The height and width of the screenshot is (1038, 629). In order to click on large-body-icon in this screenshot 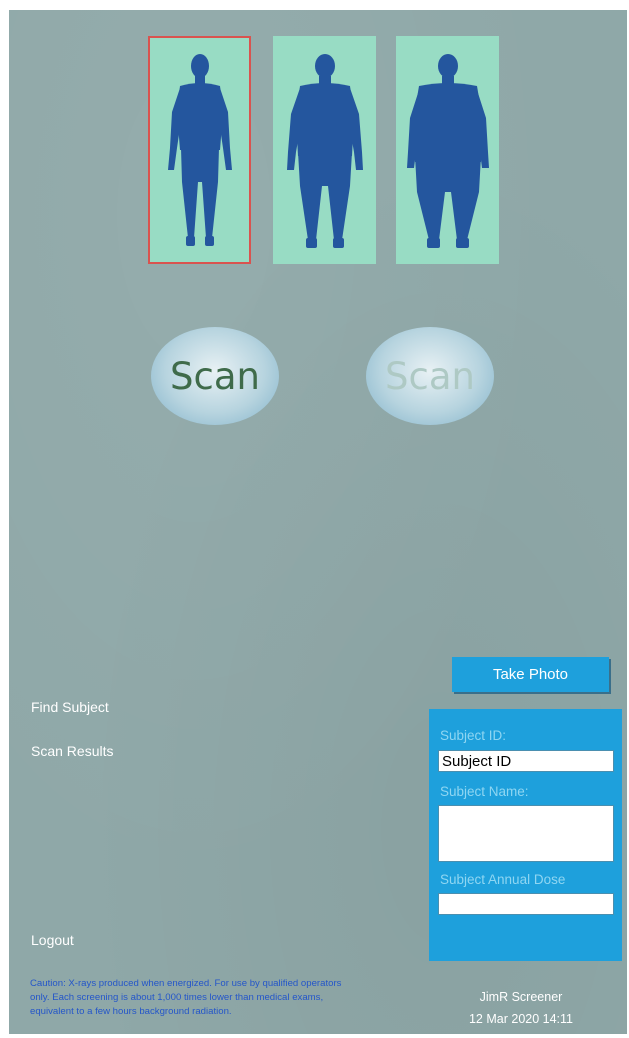, I will do `click(447, 151)`.